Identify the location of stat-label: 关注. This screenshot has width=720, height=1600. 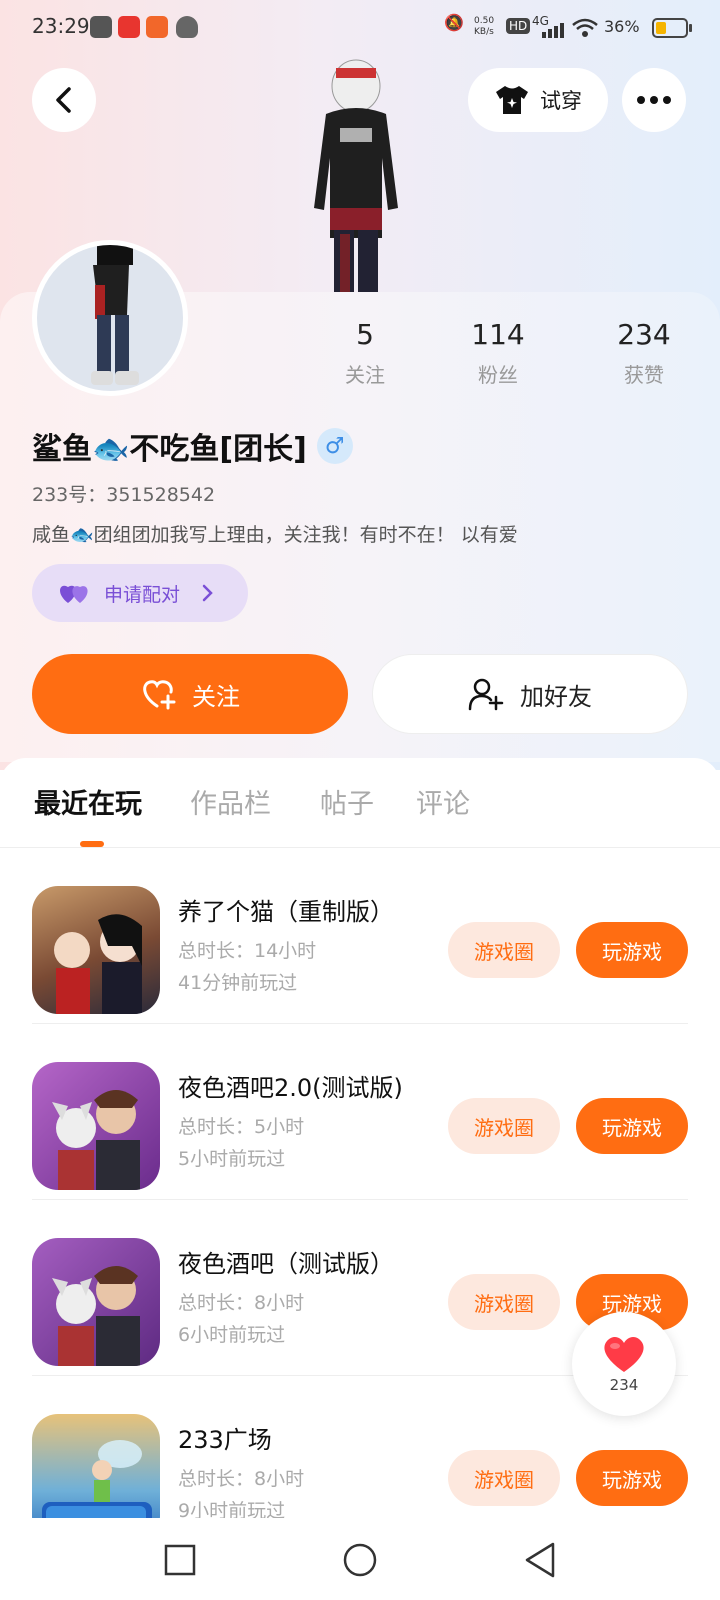
(365, 375).